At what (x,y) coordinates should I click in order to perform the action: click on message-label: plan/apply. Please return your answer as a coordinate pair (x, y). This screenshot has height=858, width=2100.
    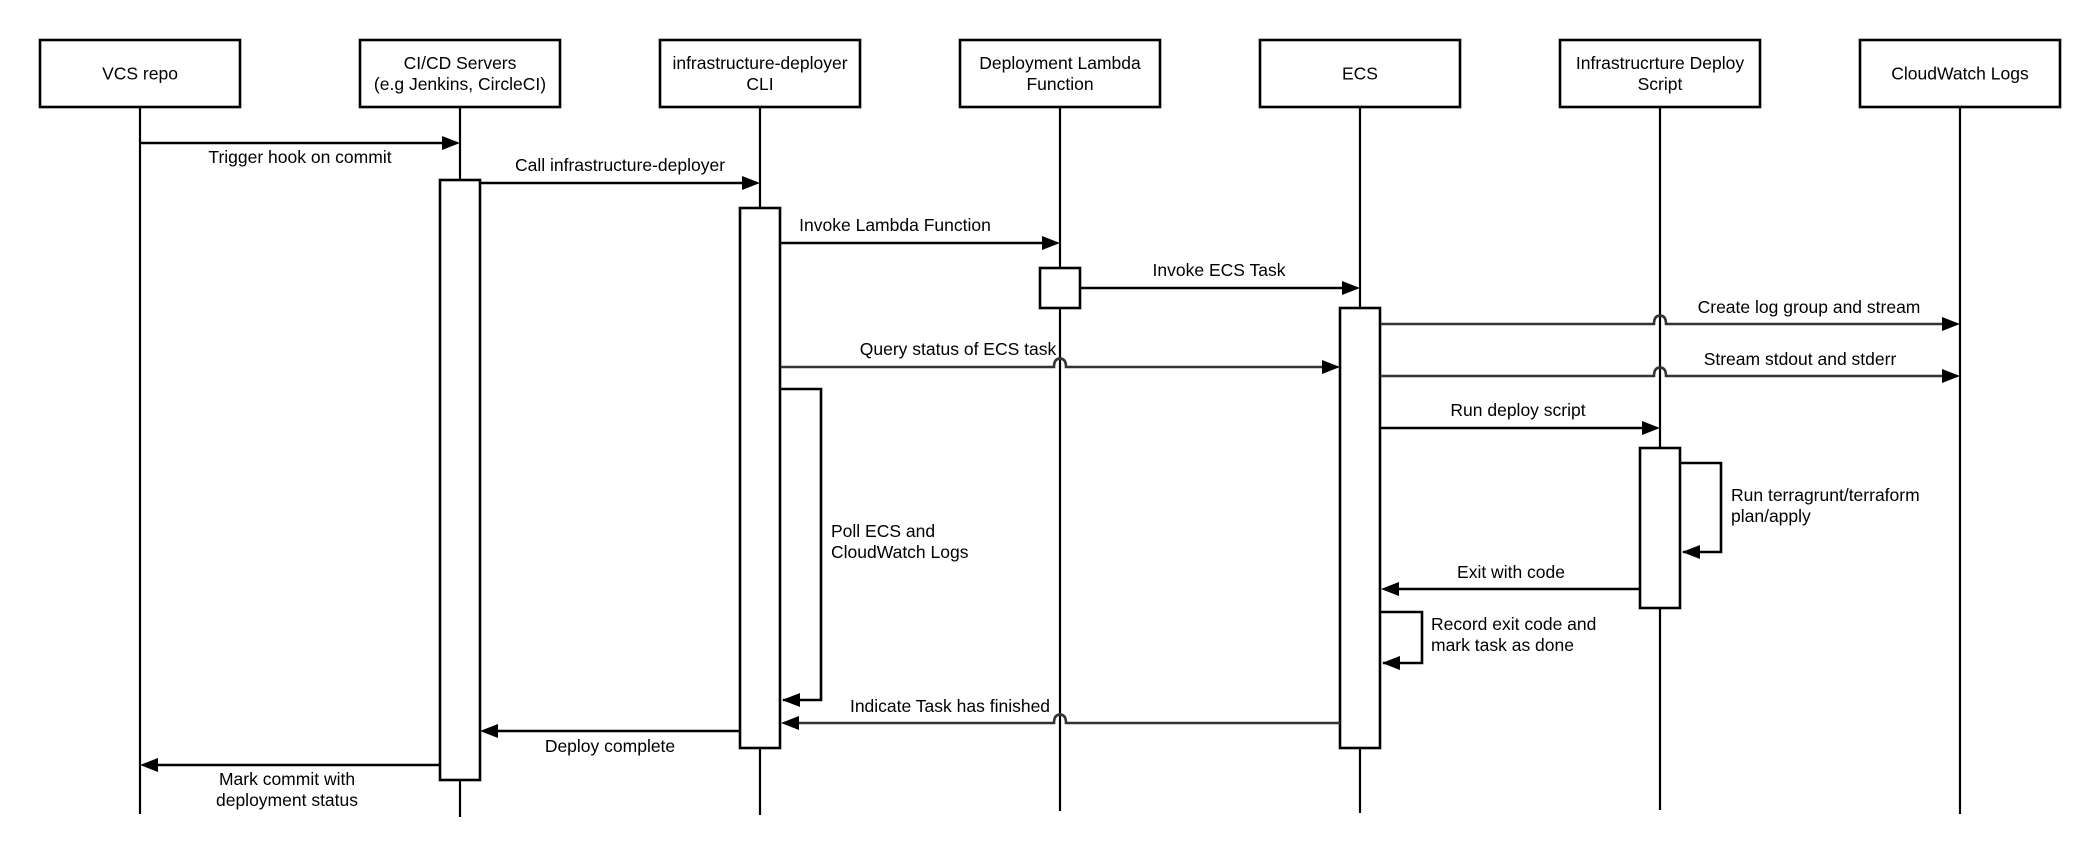
    Looking at the image, I should click on (1771, 516).